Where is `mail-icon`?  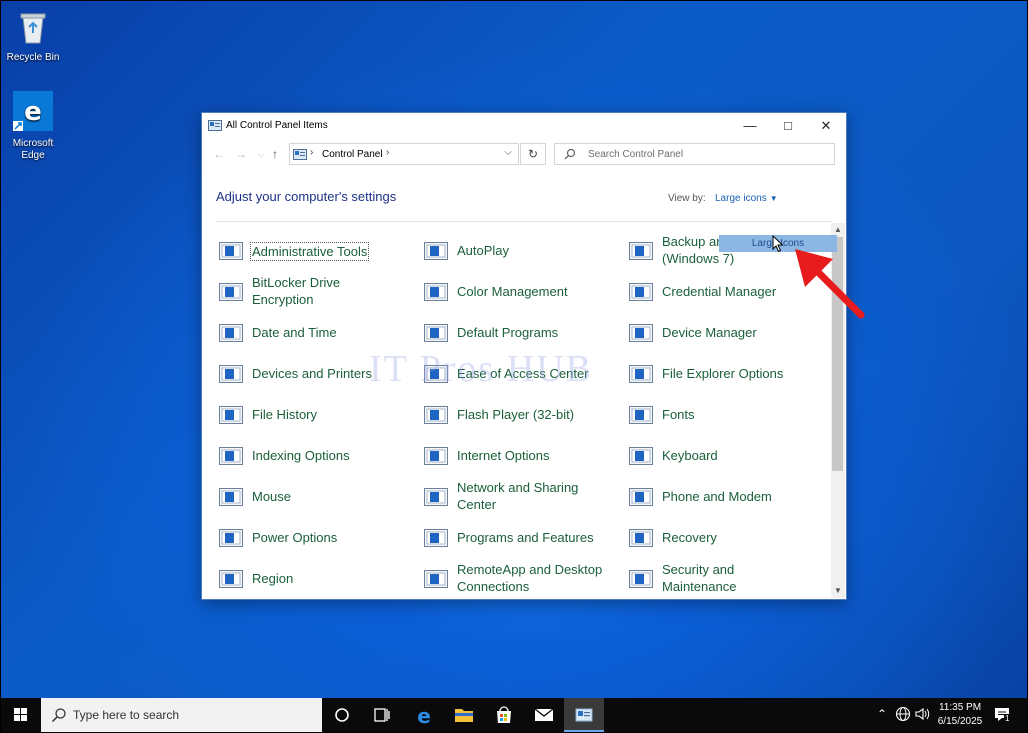
mail-icon is located at coordinates (544, 714).